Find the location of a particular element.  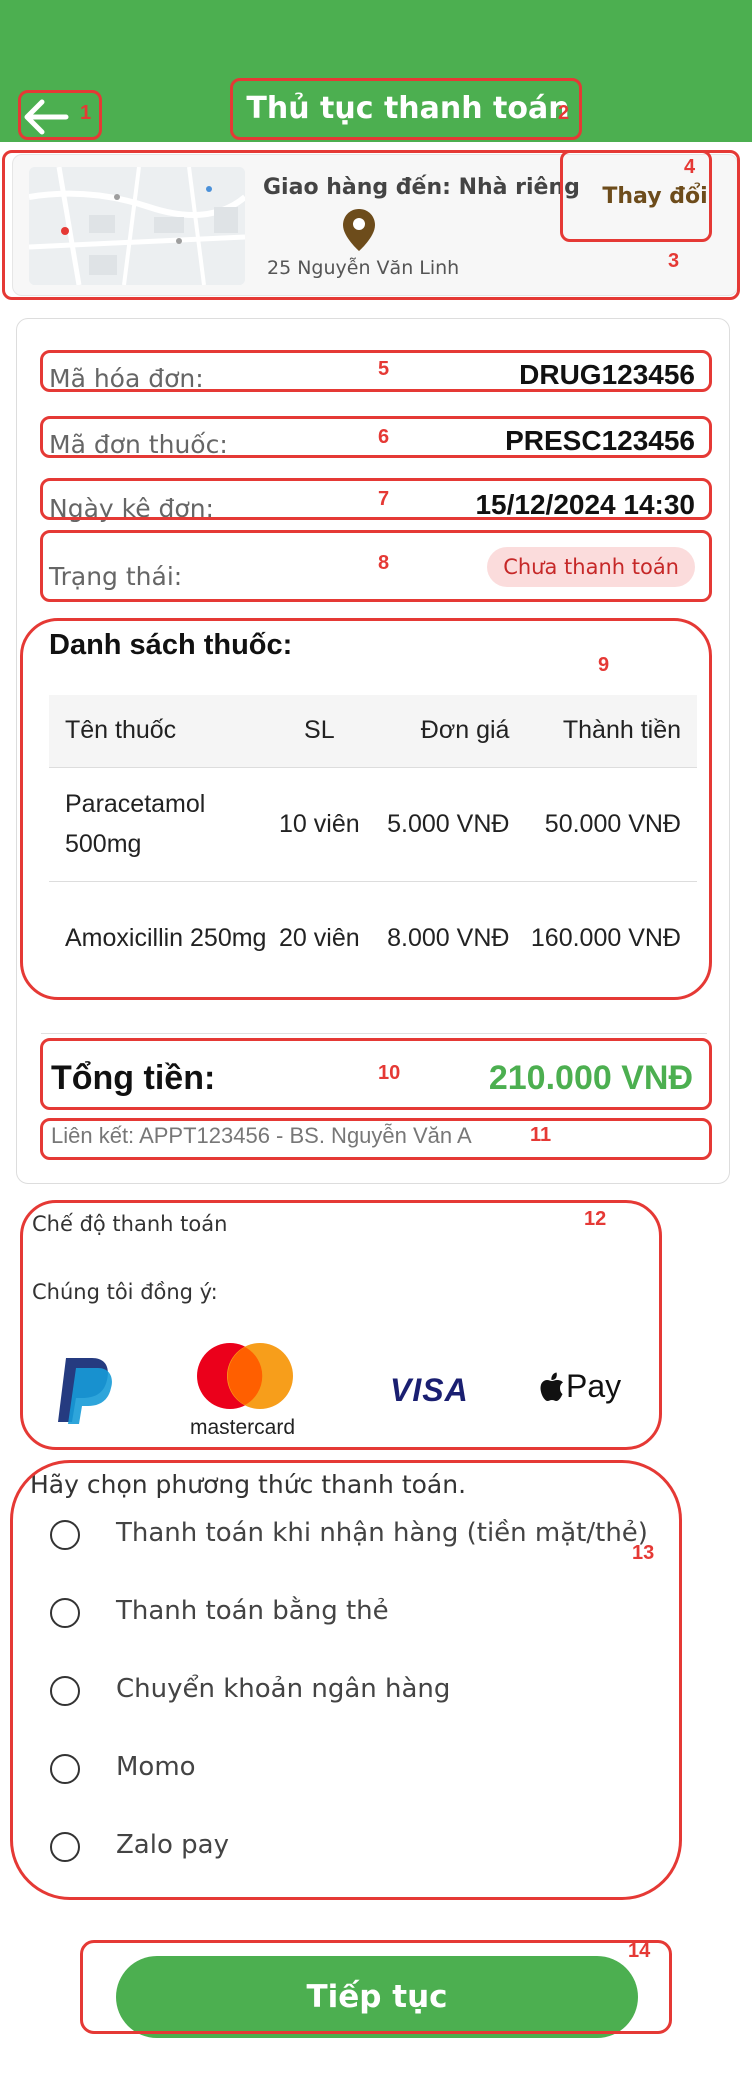

annotation-number: 3 is located at coordinates (674, 261).